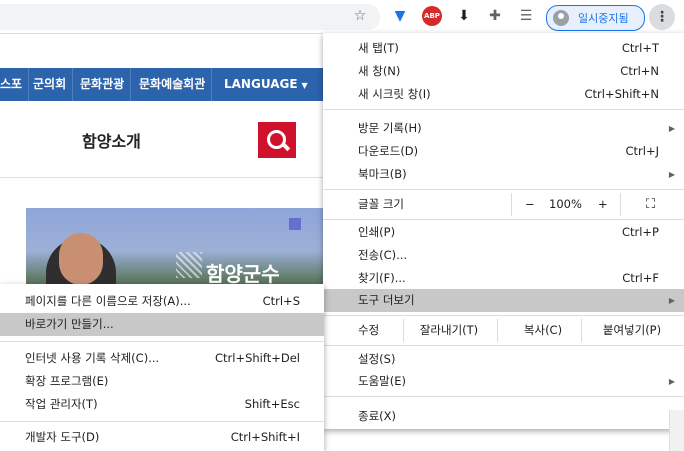  I want to click on menu-item-settings: 설정(S), so click(503, 359).